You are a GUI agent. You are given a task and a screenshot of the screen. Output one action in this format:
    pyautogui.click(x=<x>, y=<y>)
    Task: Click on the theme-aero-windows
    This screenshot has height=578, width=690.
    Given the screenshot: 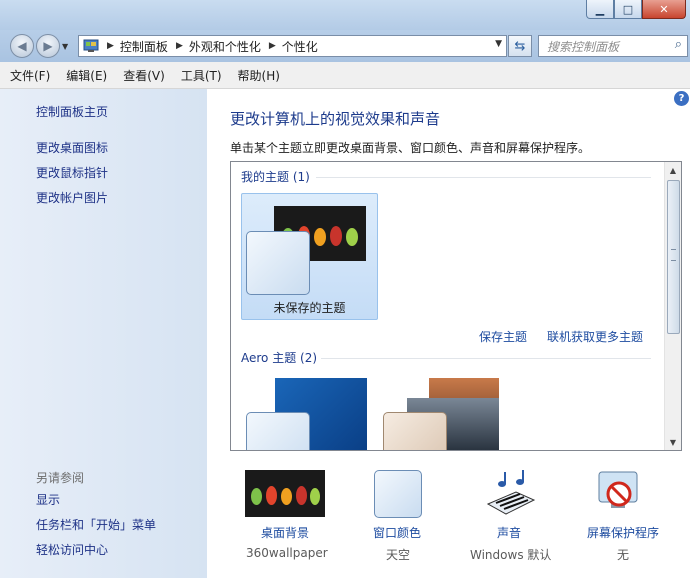 What is the action you would take?
    pyautogui.click(x=308, y=410)
    